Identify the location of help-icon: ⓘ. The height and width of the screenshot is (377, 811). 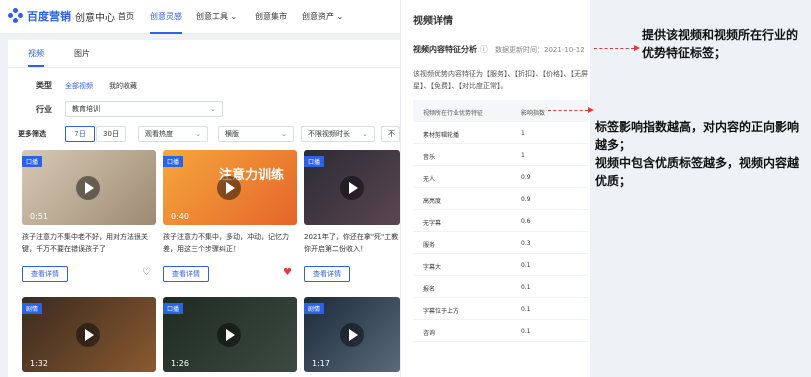
(484, 49).